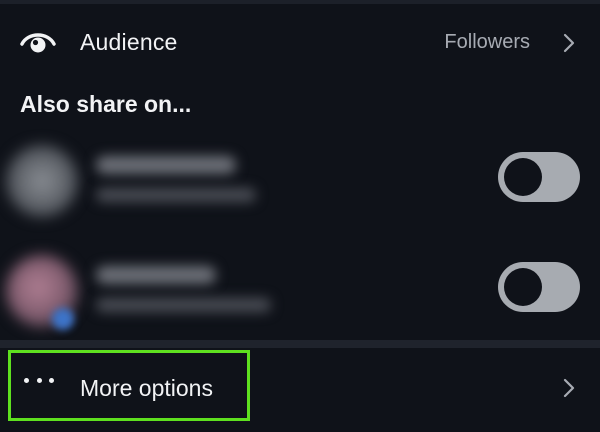  What do you see at coordinates (39, 382) in the screenshot?
I see `more-dots-icon` at bounding box center [39, 382].